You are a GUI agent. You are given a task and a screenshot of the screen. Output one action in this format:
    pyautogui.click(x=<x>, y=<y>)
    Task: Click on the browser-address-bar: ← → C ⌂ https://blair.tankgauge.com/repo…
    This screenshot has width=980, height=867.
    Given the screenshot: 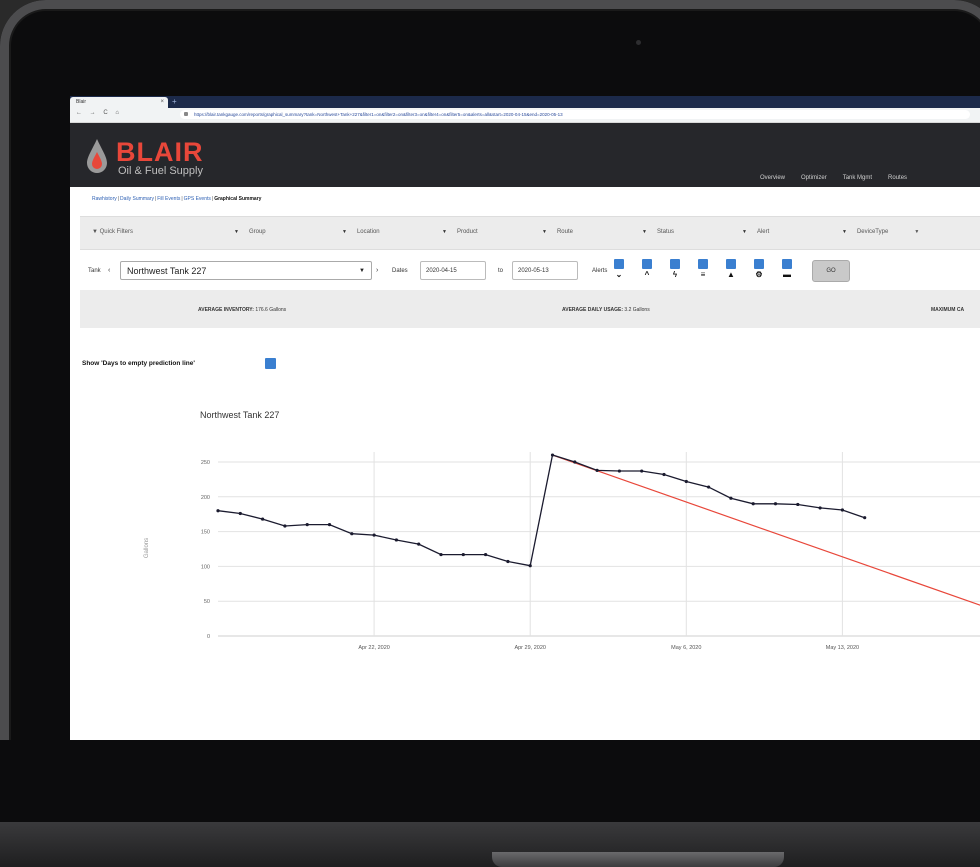 What is the action you would take?
    pyautogui.click(x=525, y=115)
    